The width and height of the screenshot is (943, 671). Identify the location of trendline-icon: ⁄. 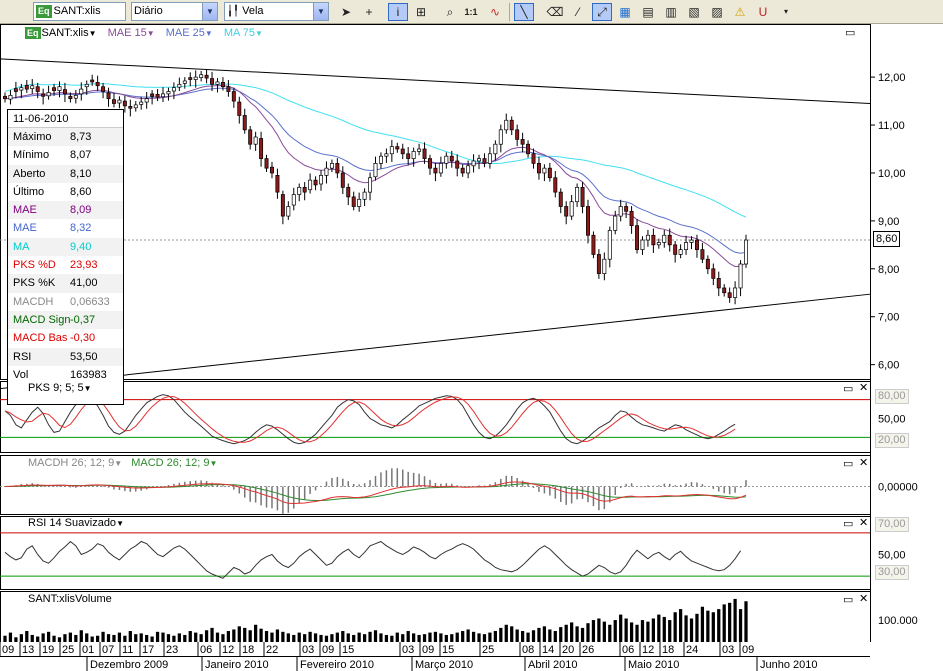
(578, 12).